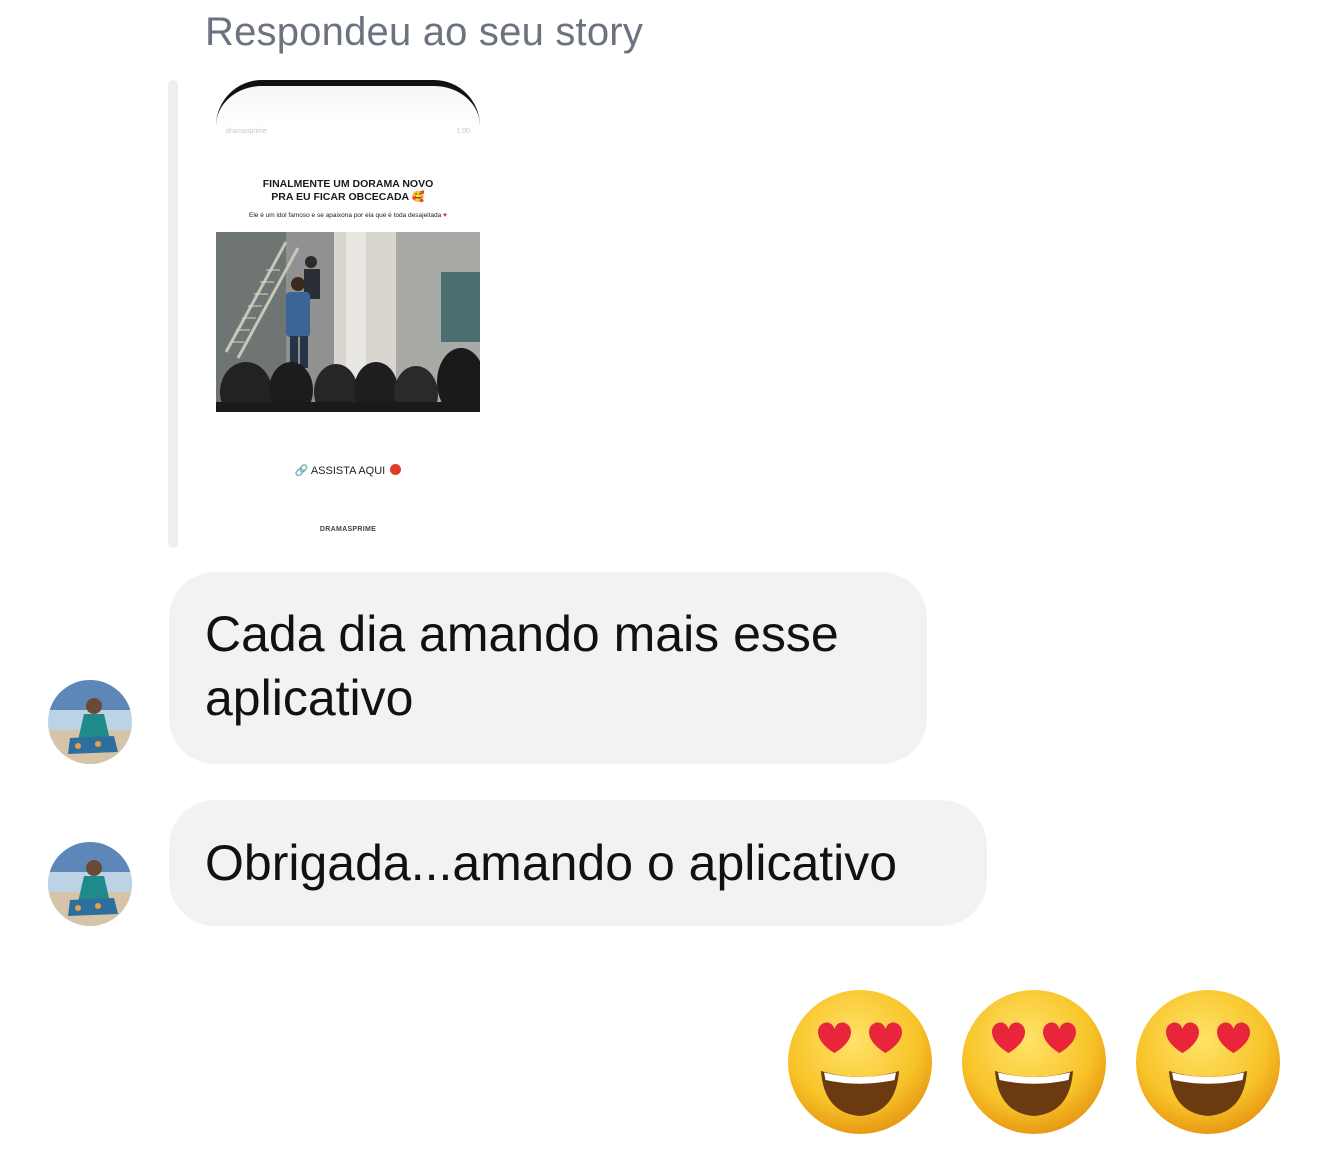 Image resolution: width=1320 pixels, height=1168 pixels. What do you see at coordinates (301, 471) in the screenshot?
I see `link-icon: 🔗` at bounding box center [301, 471].